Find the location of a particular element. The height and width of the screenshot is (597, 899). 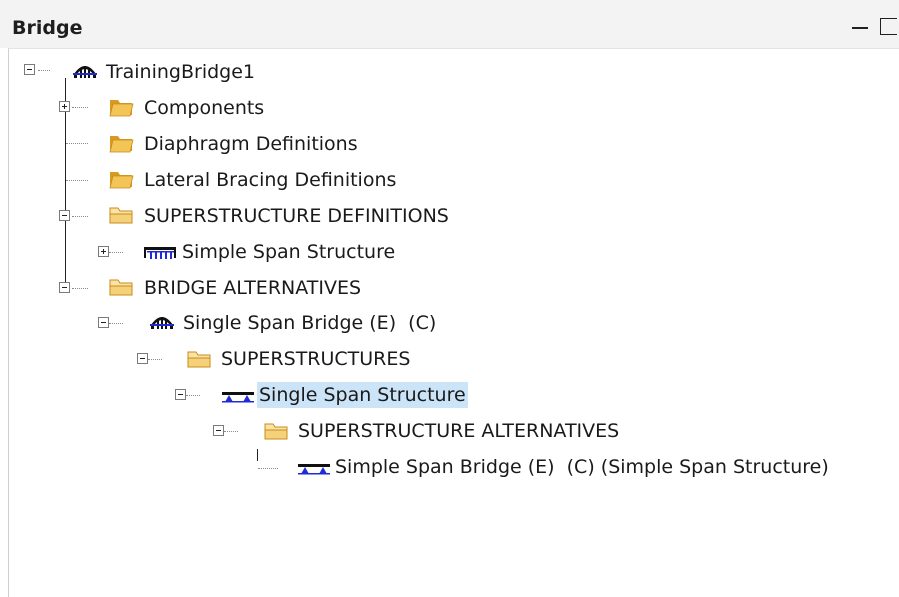

tree-item-superstructure-definitions: SUPERSTRUCTURE DEFINITIONS is located at coordinates (296, 216).